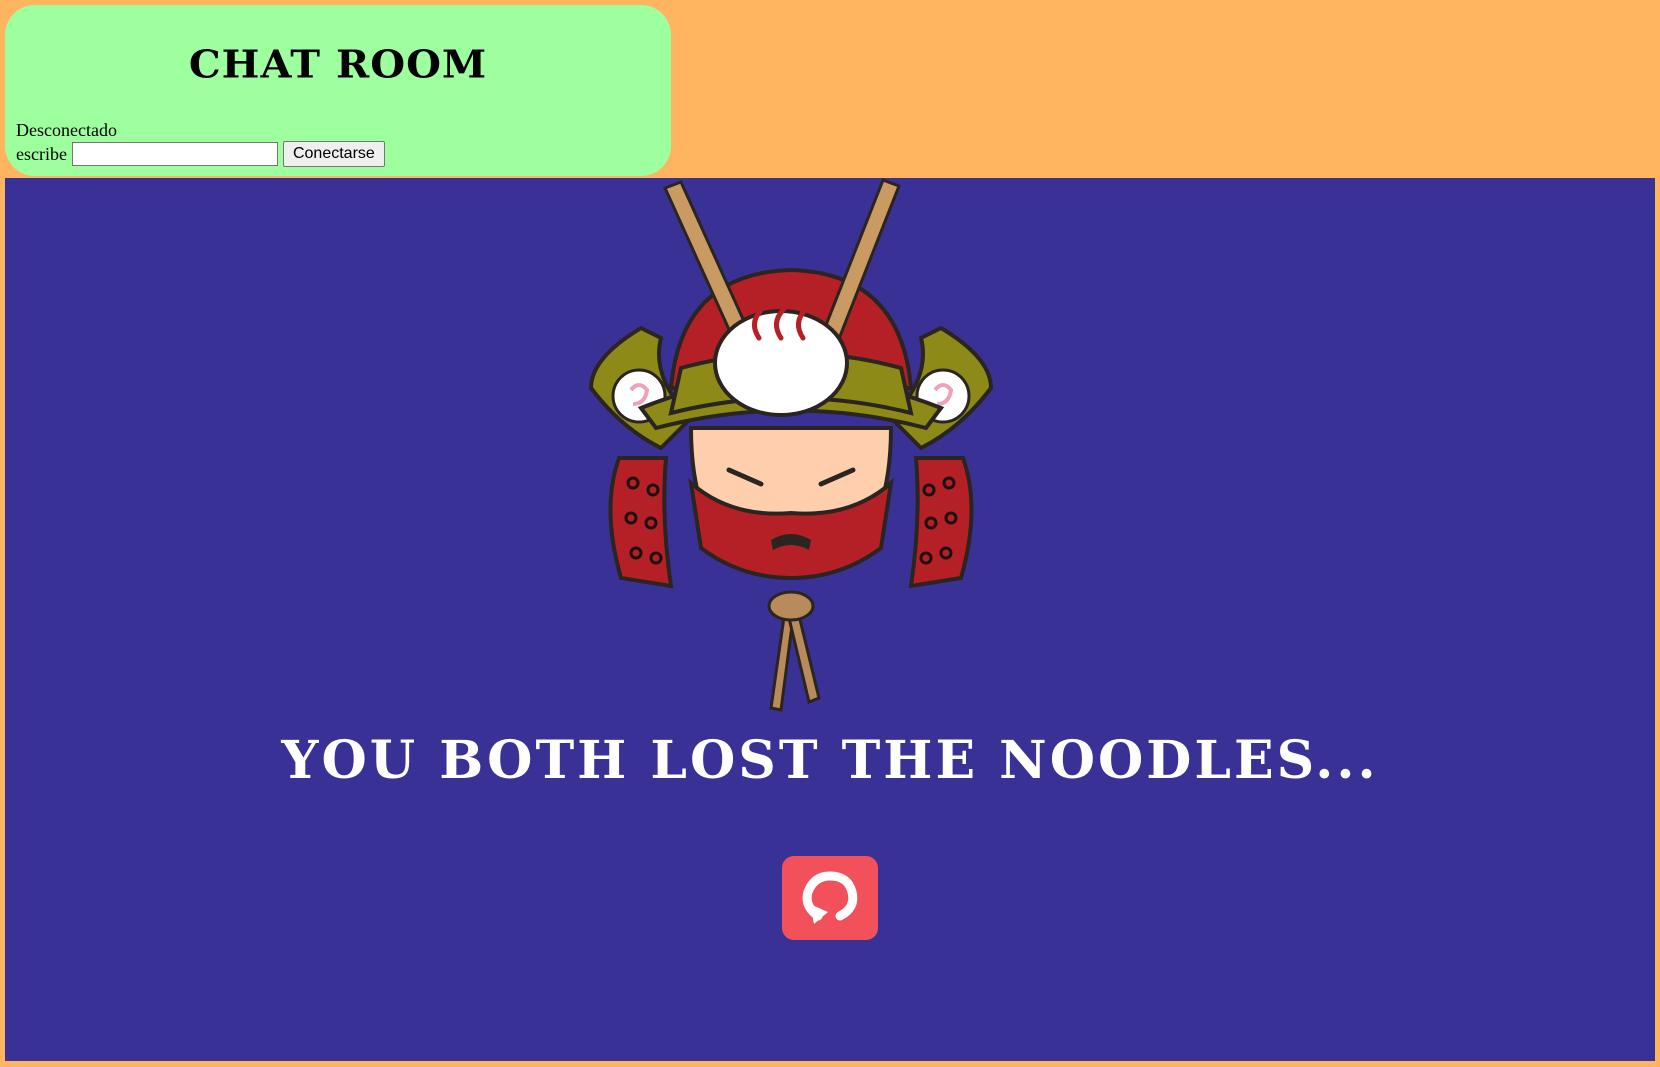 This screenshot has height=1067, width=1660. I want to click on restart-button, so click(830, 898).